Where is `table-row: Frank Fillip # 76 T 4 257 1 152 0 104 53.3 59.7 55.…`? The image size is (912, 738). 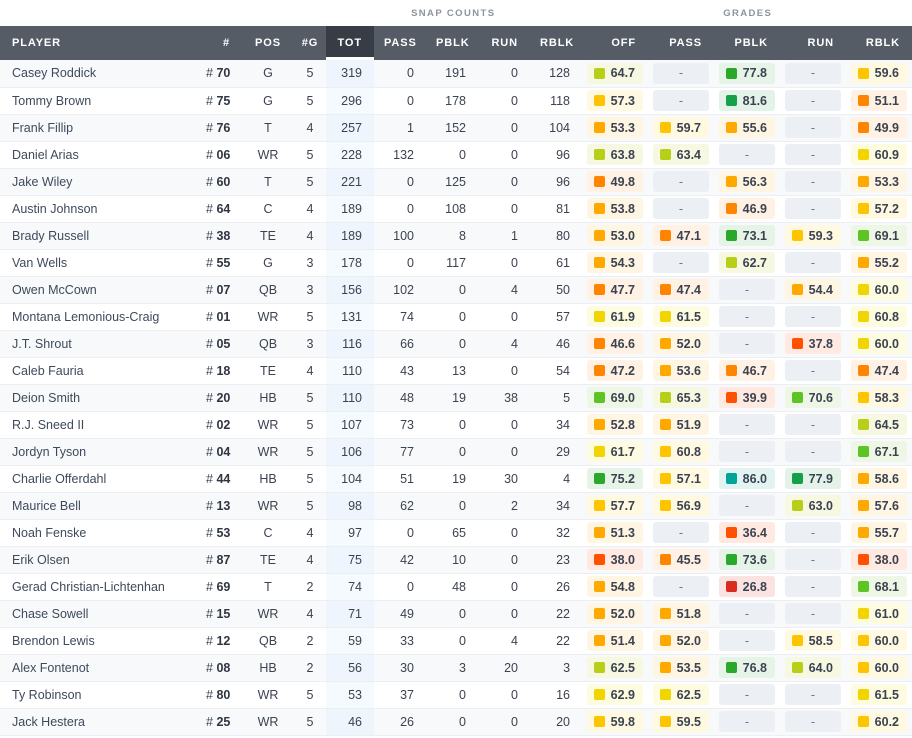
table-row: Frank Fillip # 76 T 4 257 1 152 0 104 53.3 59.7 55.… is located at coordinates (456, 128).